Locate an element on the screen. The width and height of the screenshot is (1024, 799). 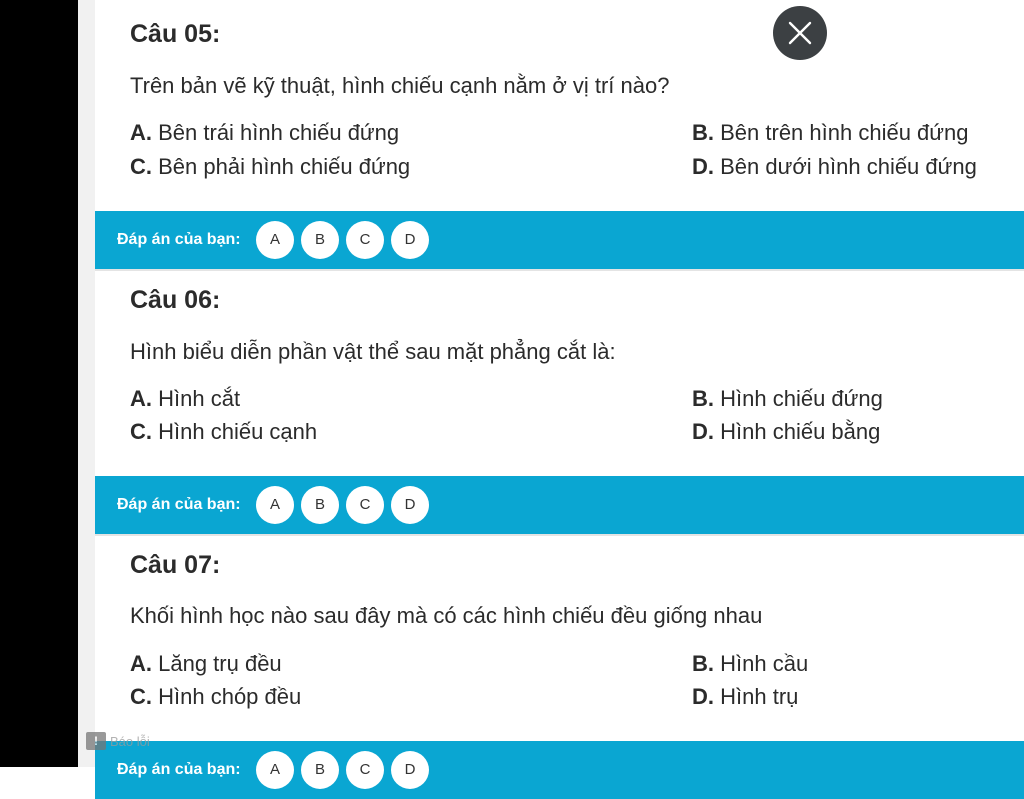
option-b: B. Hình chiếu đứng is located at coordinates (787, 399).